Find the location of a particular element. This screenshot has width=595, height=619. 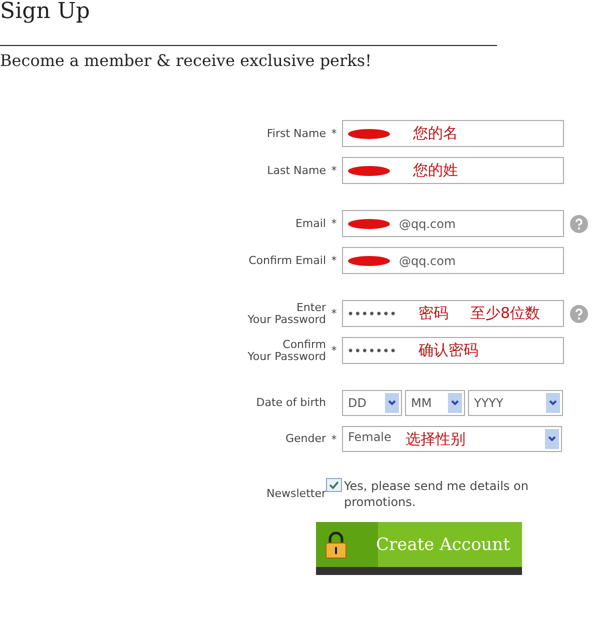

page-title: Sign Up is located at coordinates (45, 13).